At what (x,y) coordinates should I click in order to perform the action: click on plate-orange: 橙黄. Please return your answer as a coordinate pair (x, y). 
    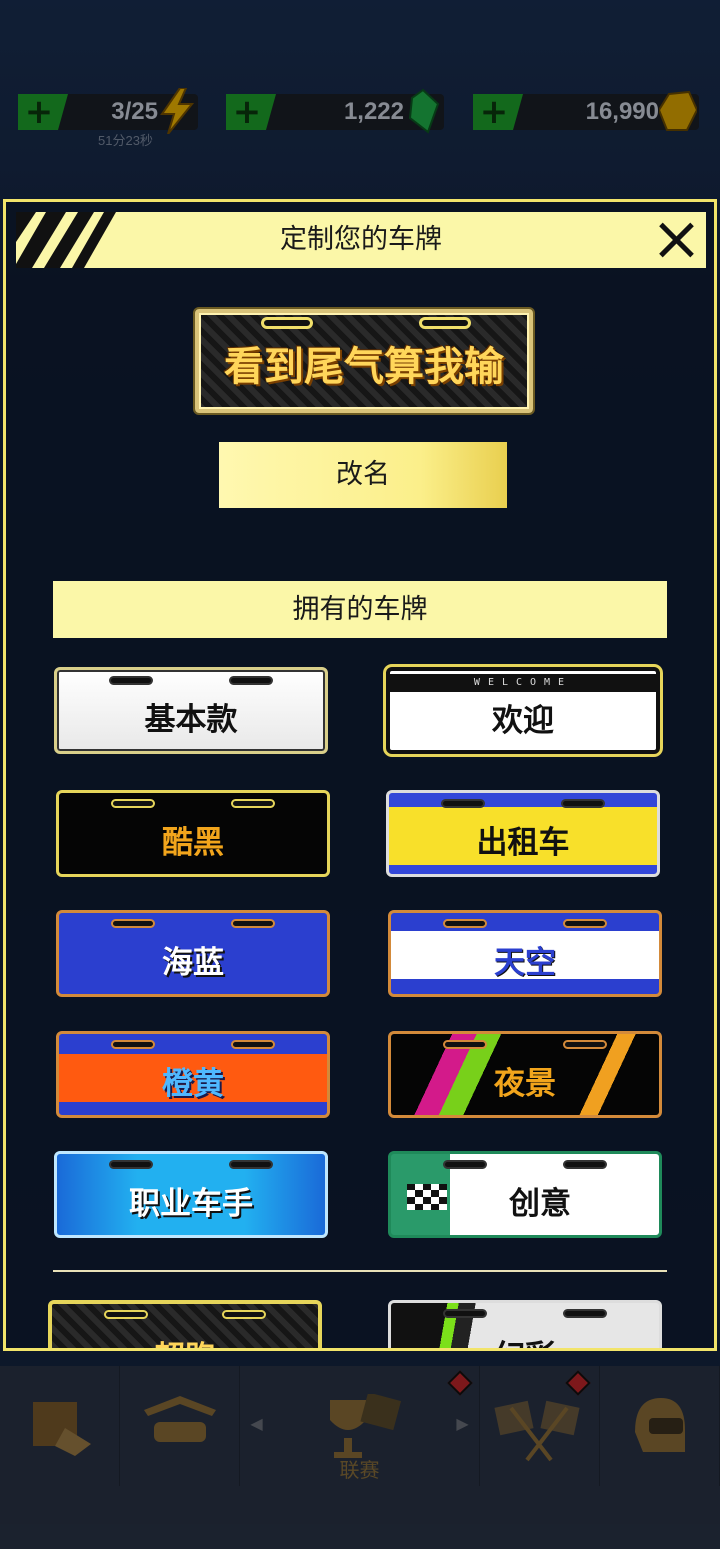
    Looking at the image, I should click on (193, 1074).